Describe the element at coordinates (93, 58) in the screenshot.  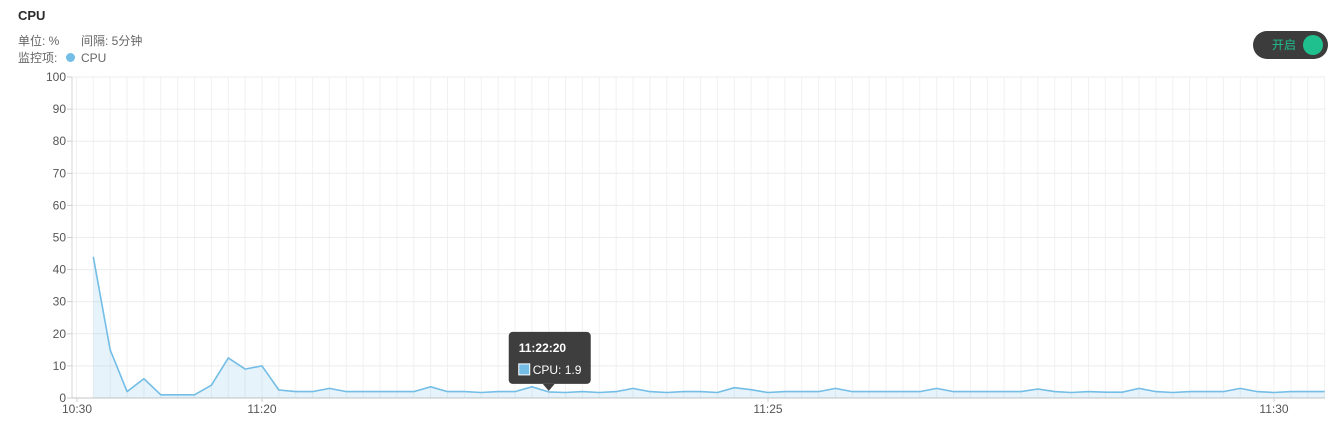
I see `legend-item-cpu: CPU` at that location.